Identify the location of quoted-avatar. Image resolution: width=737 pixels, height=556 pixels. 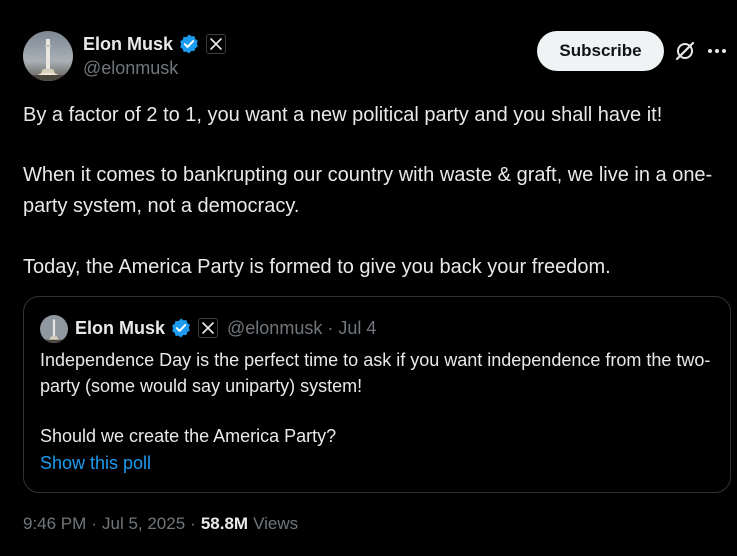
(54, 329).